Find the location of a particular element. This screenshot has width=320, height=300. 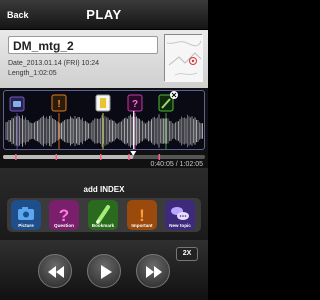

map-icon is located at coordinates (184, 58).